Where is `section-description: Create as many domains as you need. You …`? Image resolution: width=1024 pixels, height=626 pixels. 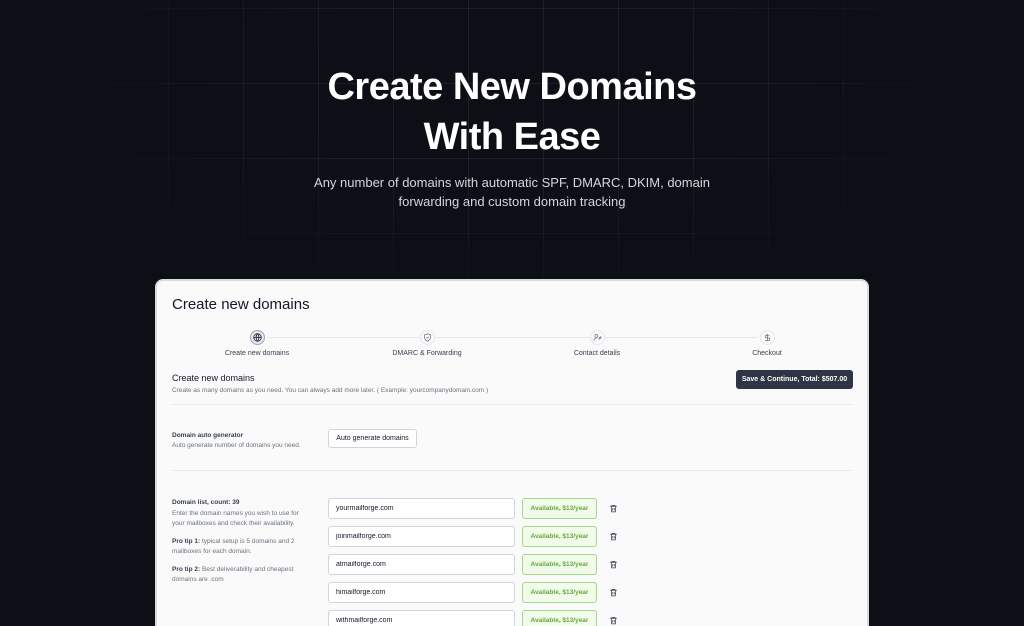 section-description: Create as many domains as you need. You … is located at coordinates (330, 390).